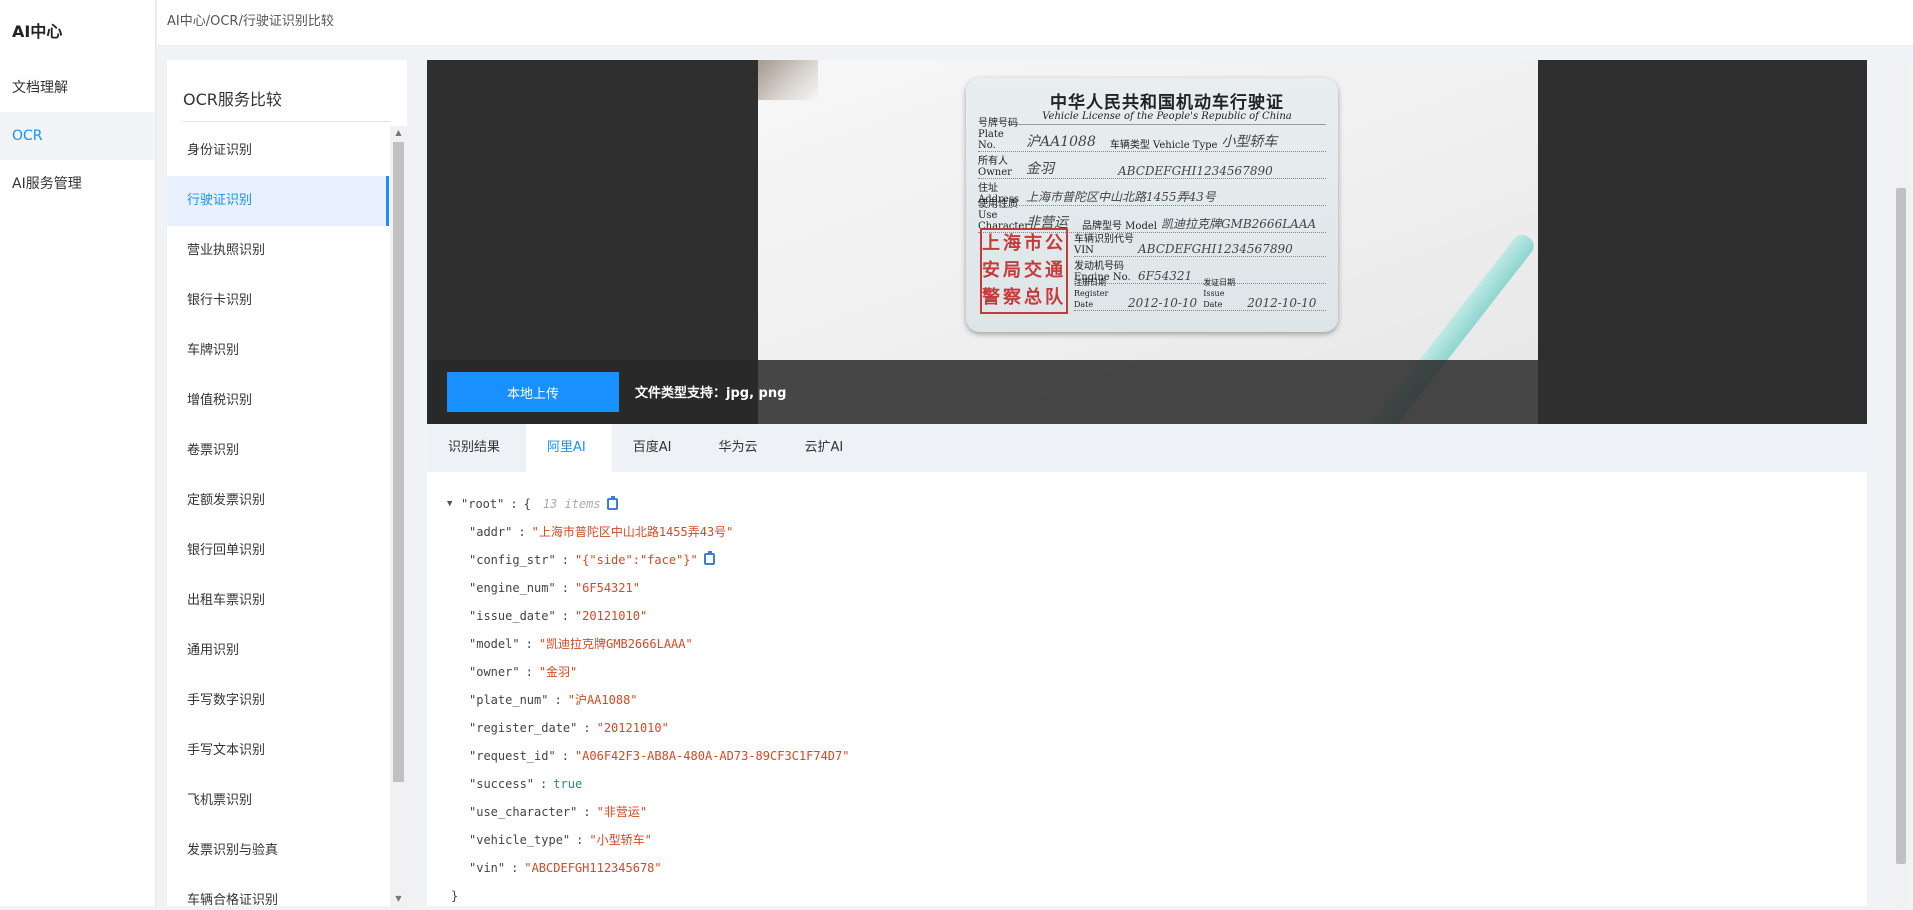 This screenshot has height=910, width=1913. Describe the element at coordinates (615, 644) in the screenshot. I see `json-value: "凯迪拉克牌GMB2666LAAA"` at that location.